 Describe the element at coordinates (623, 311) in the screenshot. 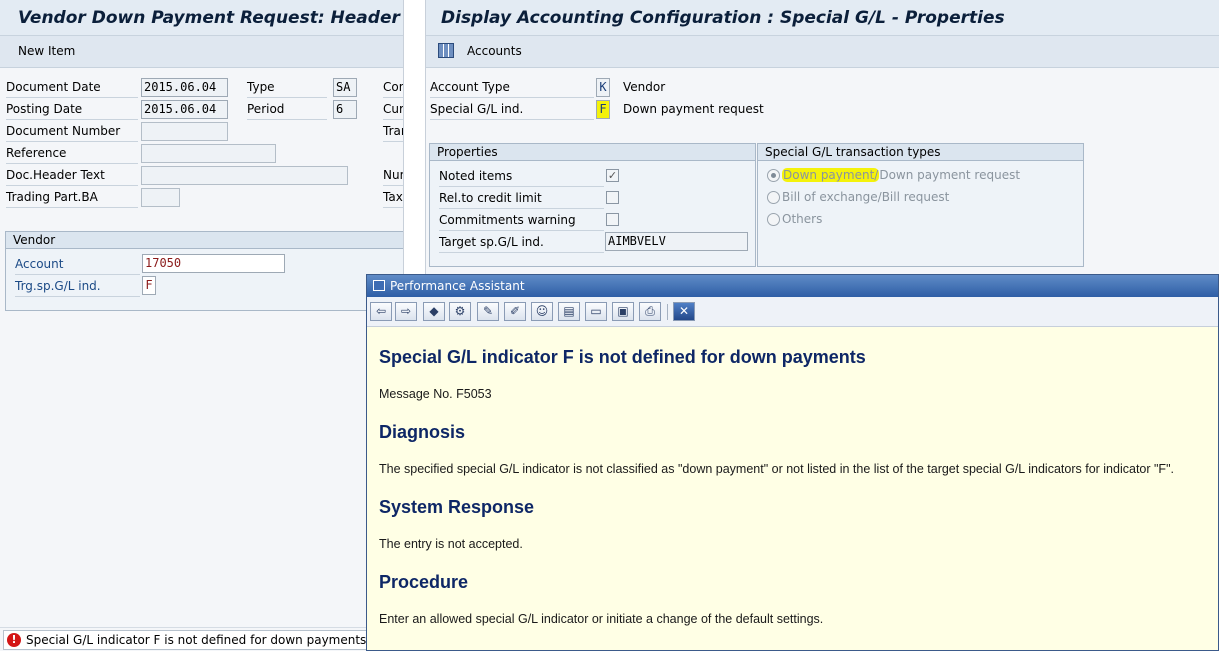

I see `save-icon: ▣` at that location.